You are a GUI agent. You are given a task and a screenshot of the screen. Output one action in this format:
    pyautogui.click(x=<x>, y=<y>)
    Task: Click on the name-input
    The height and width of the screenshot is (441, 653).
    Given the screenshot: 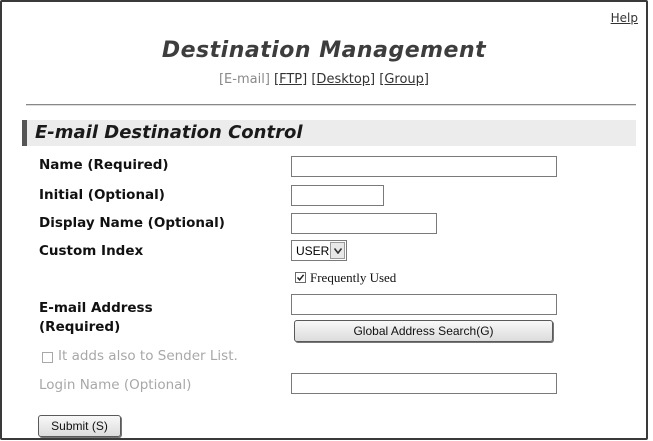 What is the action you would take?
    pyautogui.click(x=424, y=166)
    